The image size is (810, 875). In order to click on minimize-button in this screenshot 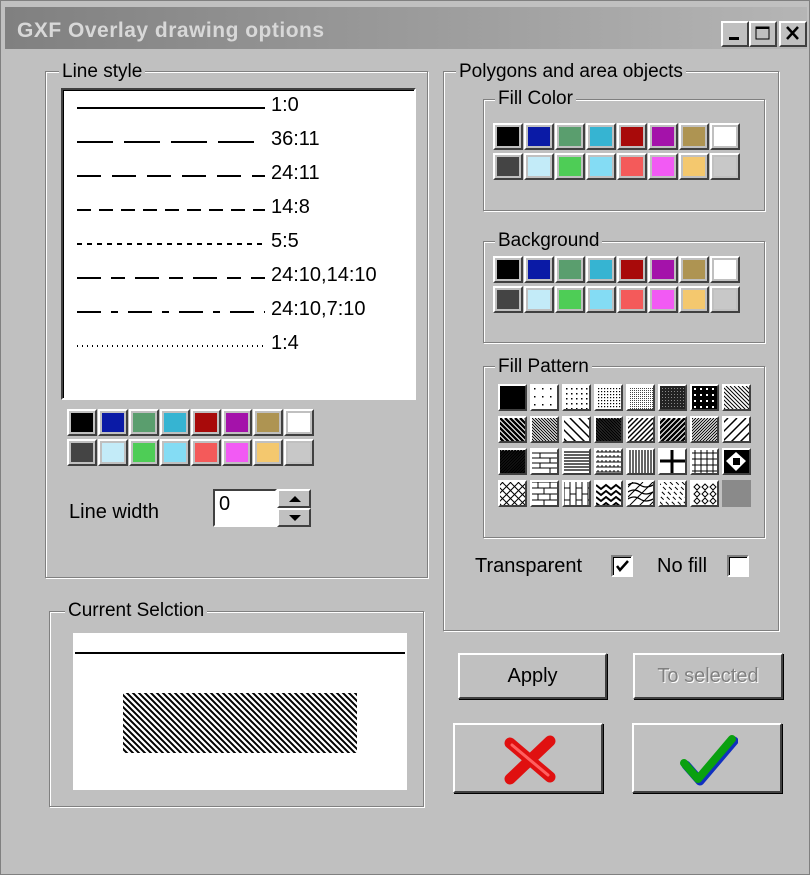, I will do `click(735, 34)`.